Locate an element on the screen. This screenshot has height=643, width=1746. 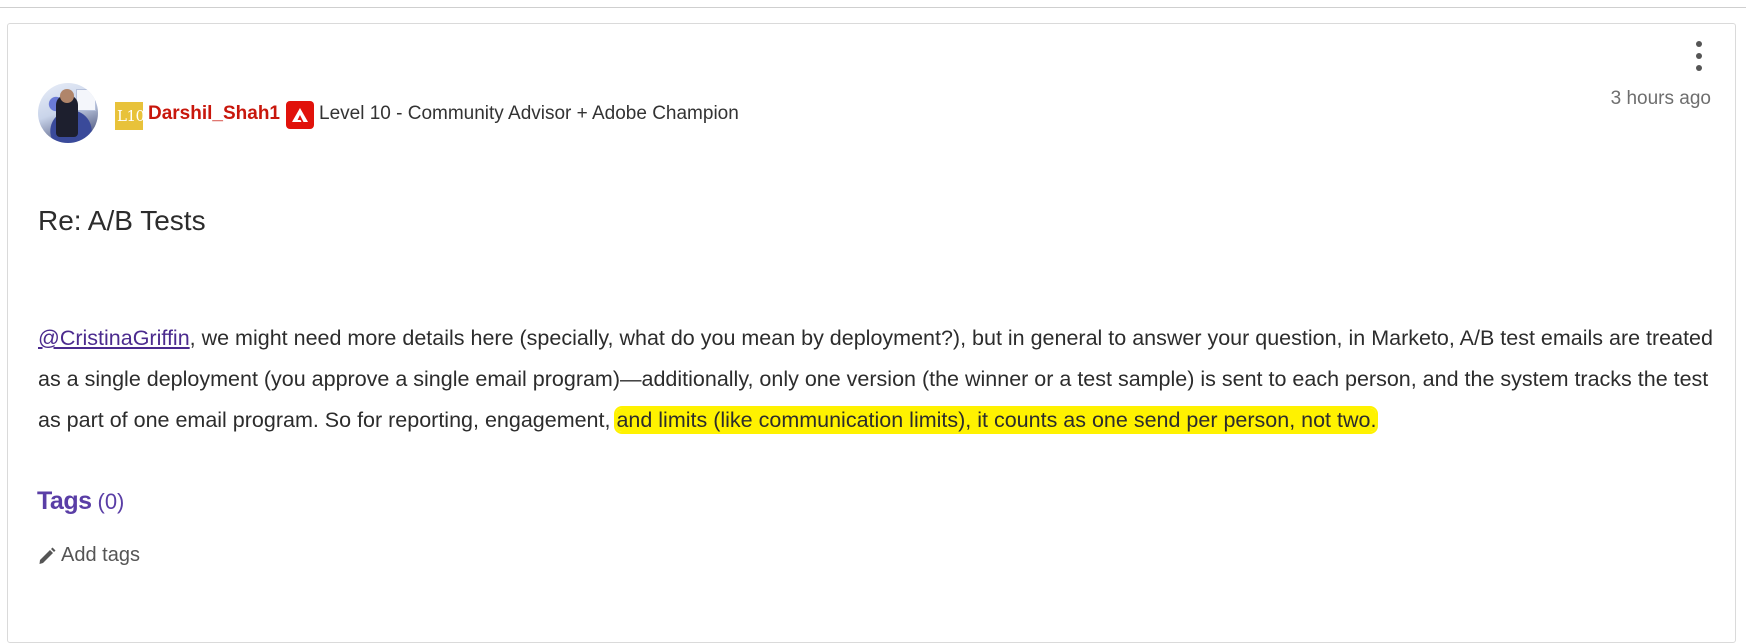
add-tags-label: Add tags is located at coordinates (100, 555).